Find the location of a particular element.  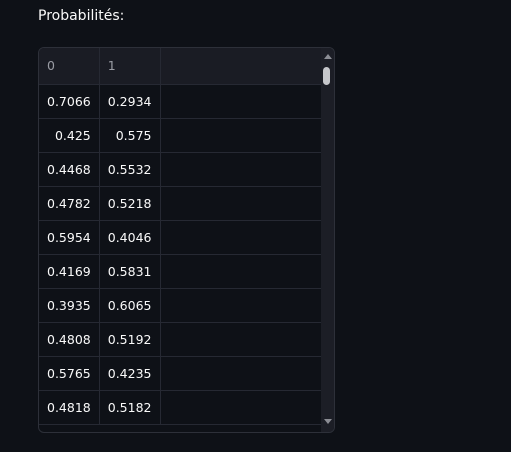

table-cell: 0.6065 is located at coordinates (130, 305).